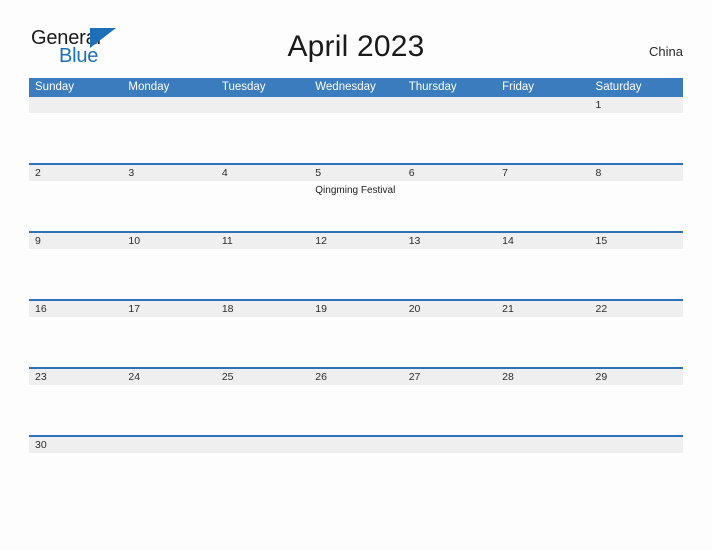 This screenshot has height=550, width=712. I want to click on calendar-day-19: 19, so click(356, 334).